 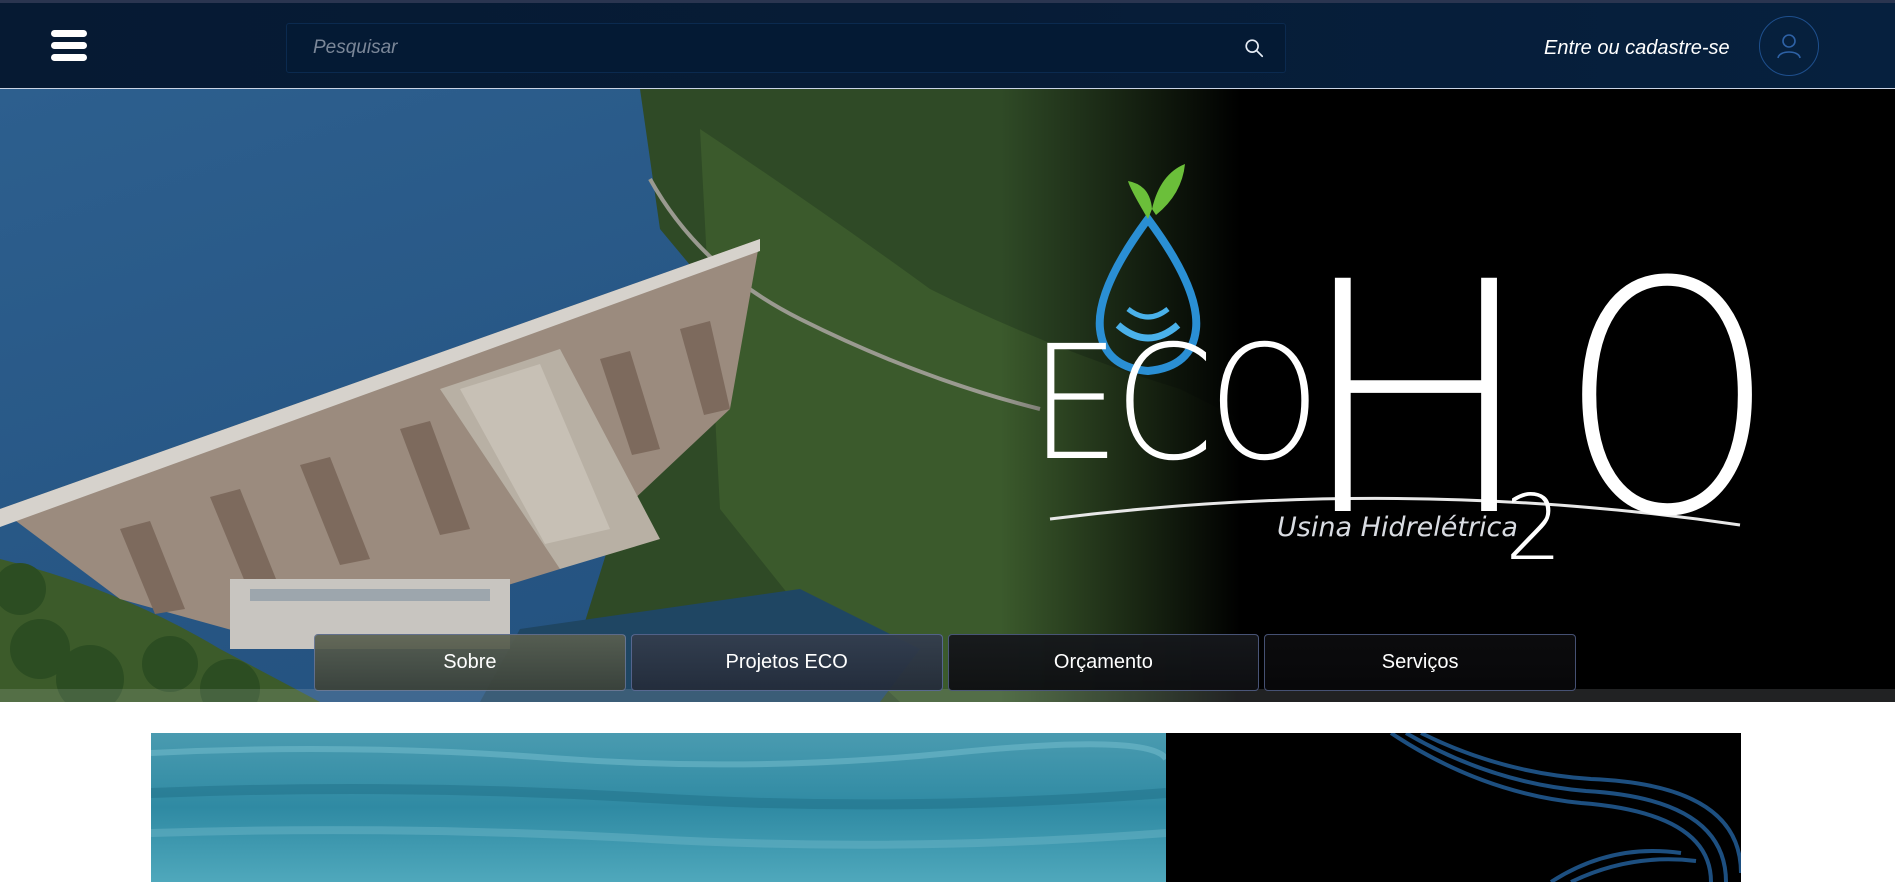 What do you see at coordinates (69, 47) in the screenshot?
I see `hamburger-menu-icon` at bounding box center [69, 47].